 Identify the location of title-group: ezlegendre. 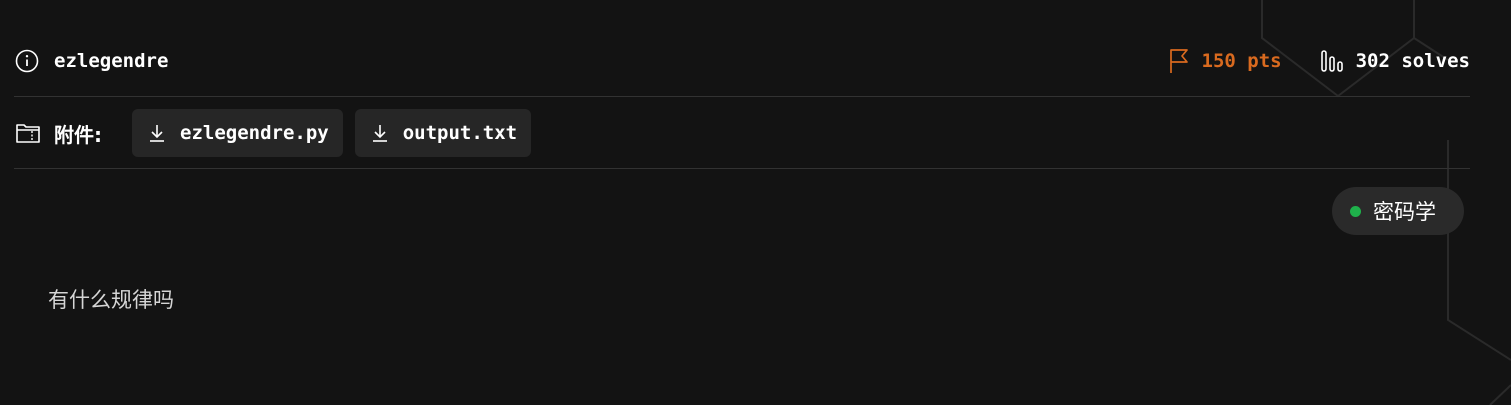
(91, 61).